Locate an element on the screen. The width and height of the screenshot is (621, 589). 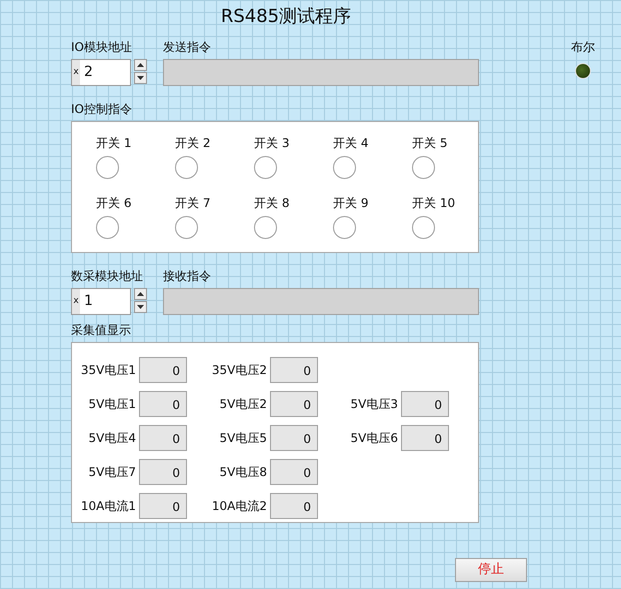
numeric-value: 1 is located at coordinates (88, 301).